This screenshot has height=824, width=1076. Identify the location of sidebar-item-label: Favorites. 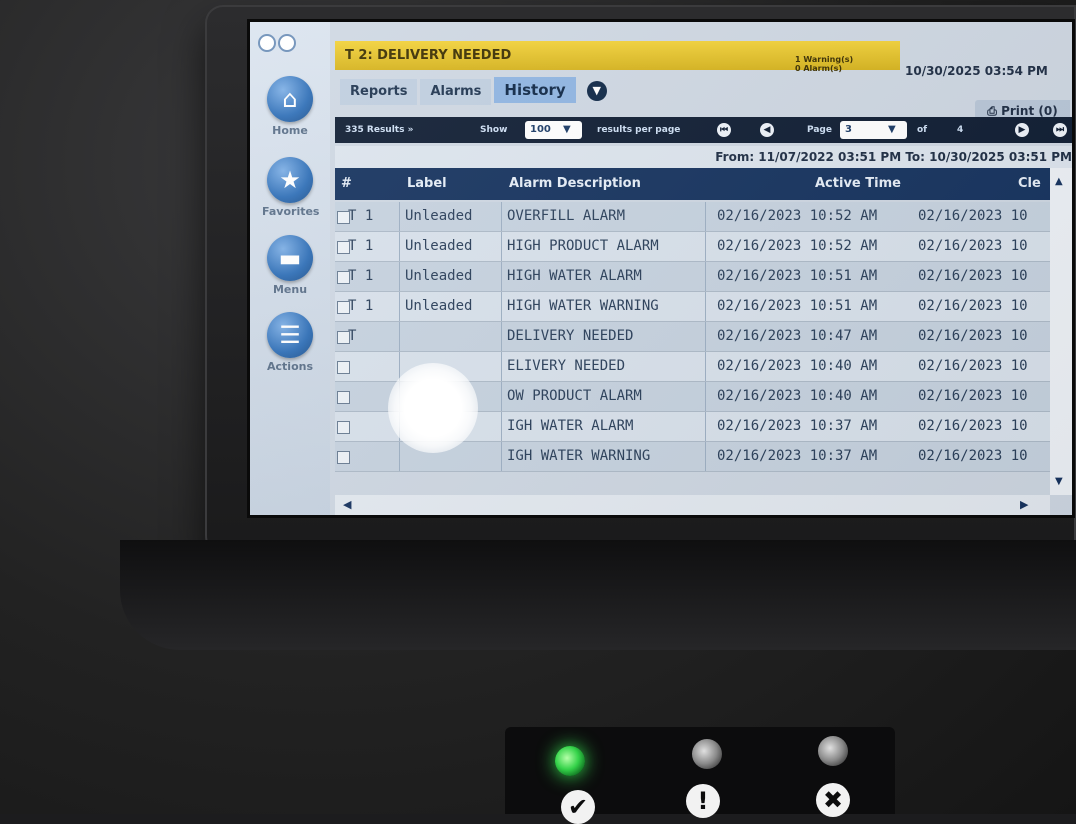
(291, 211).